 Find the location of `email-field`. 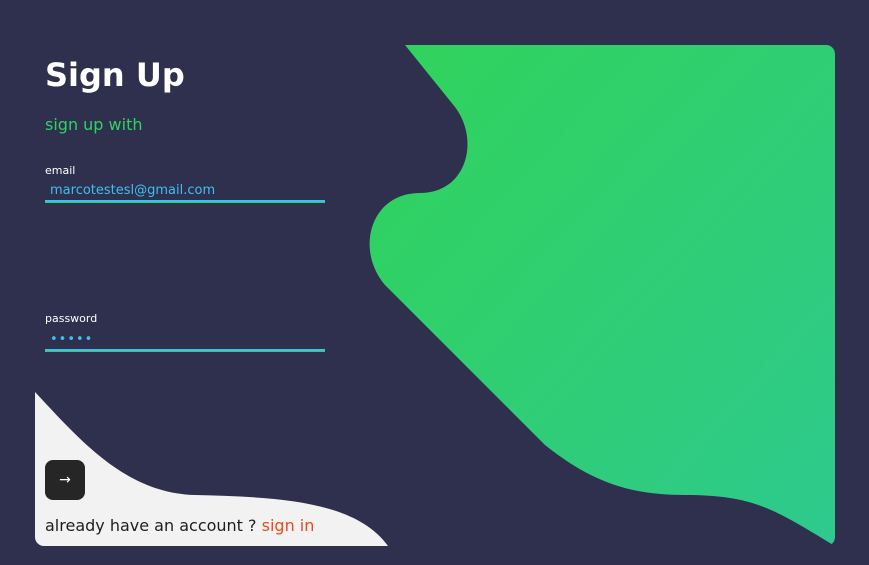

email-field is located at coordinates (185, 191).